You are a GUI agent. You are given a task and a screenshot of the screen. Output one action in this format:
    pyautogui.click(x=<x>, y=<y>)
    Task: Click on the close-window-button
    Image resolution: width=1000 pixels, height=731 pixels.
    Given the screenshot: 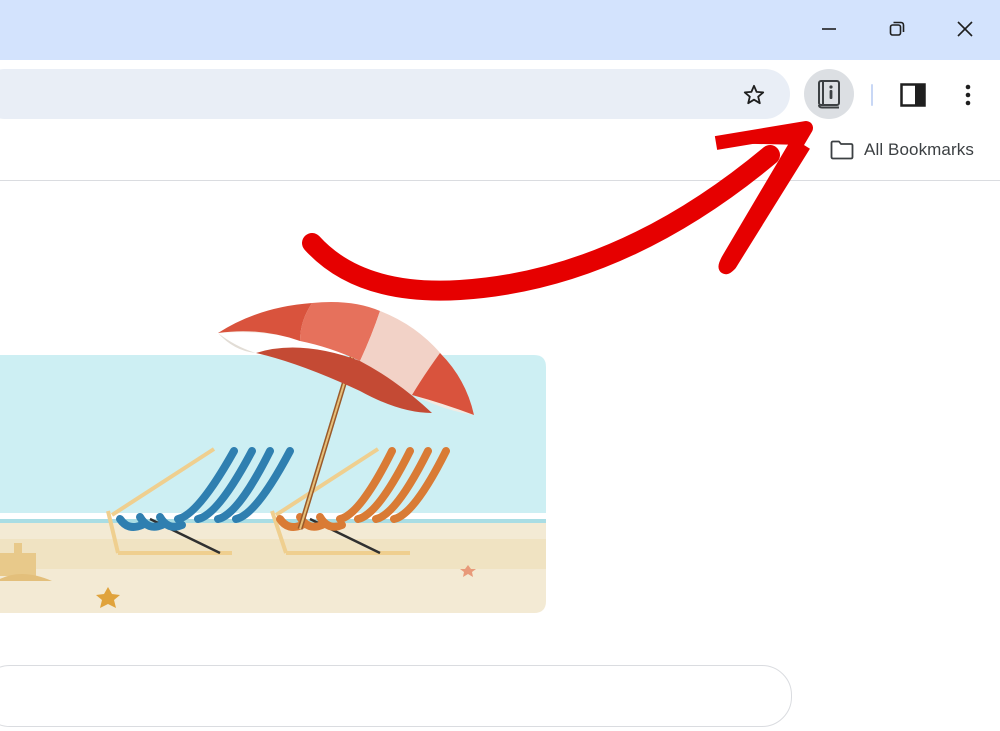 What is the action you would take?
    pyautogui.click(x=965, y=29)
    